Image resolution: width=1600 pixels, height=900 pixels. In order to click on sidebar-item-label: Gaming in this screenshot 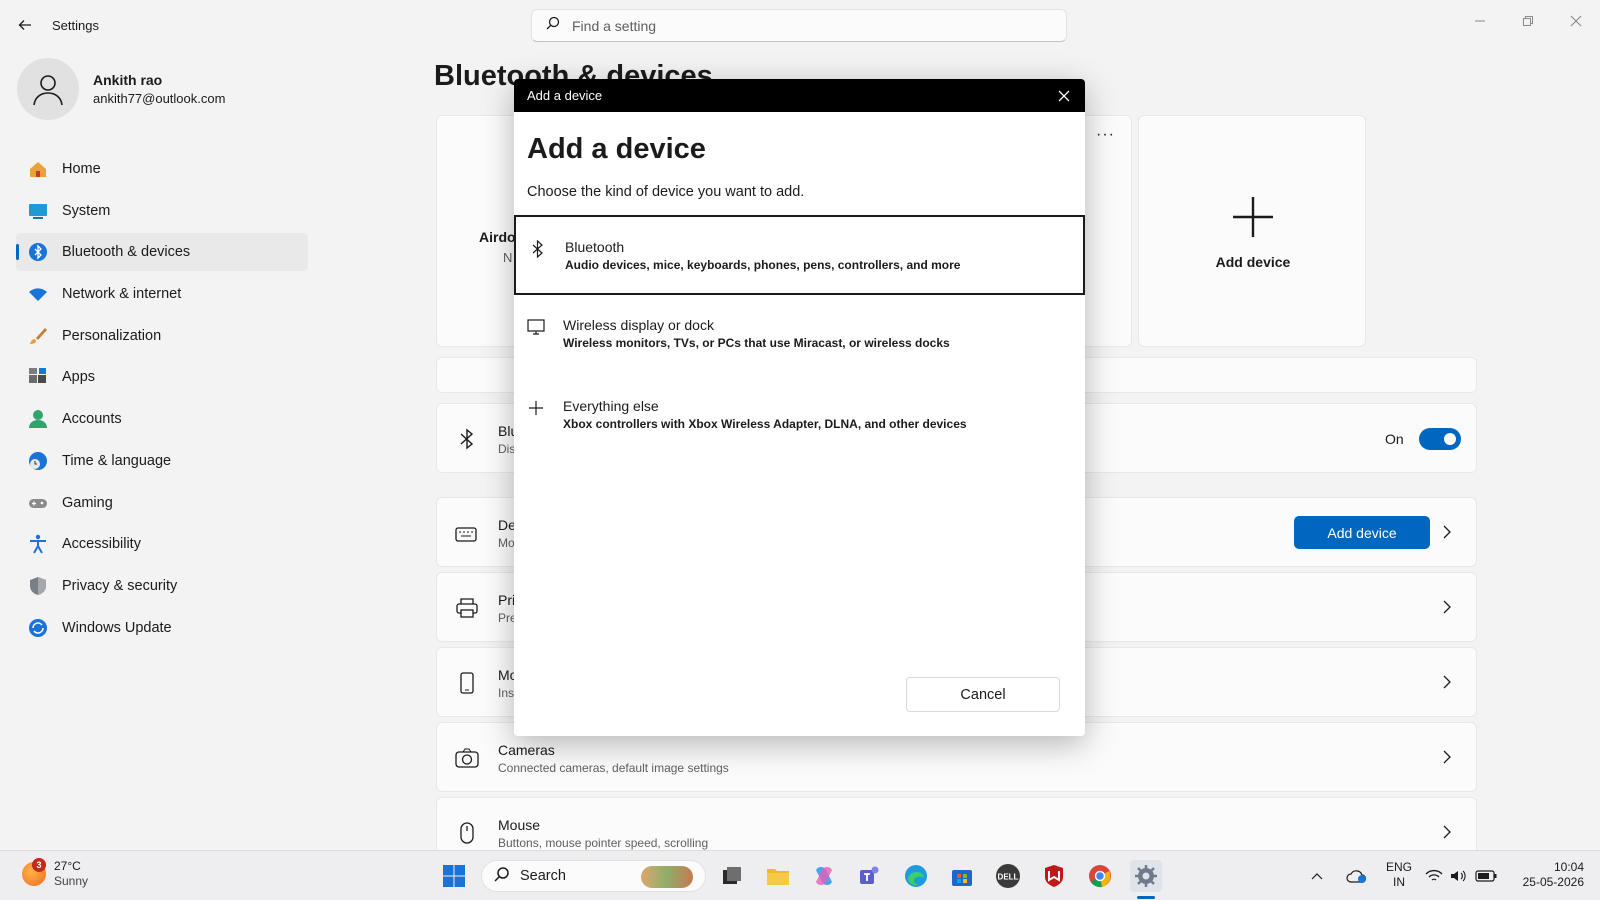, I will do `click(87, 502)`.